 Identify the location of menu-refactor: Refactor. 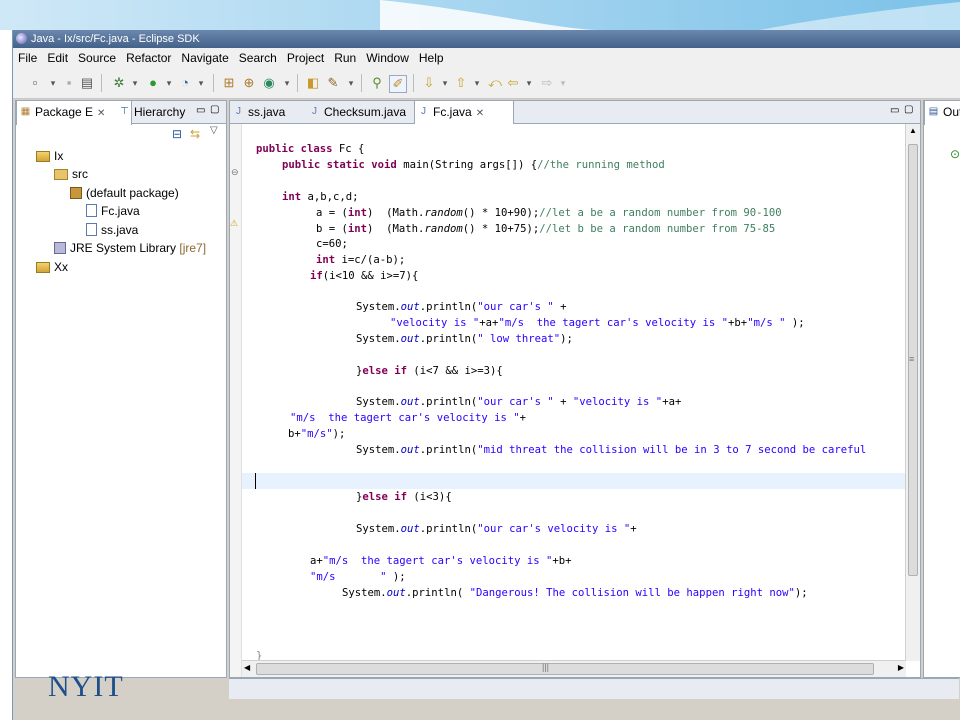
(148, 58).